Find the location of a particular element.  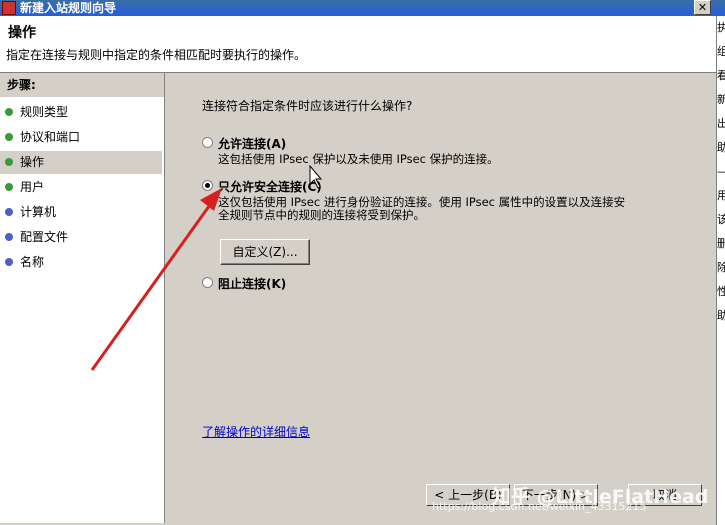

red-annotation-arrow is located at coordinates (206, 267).